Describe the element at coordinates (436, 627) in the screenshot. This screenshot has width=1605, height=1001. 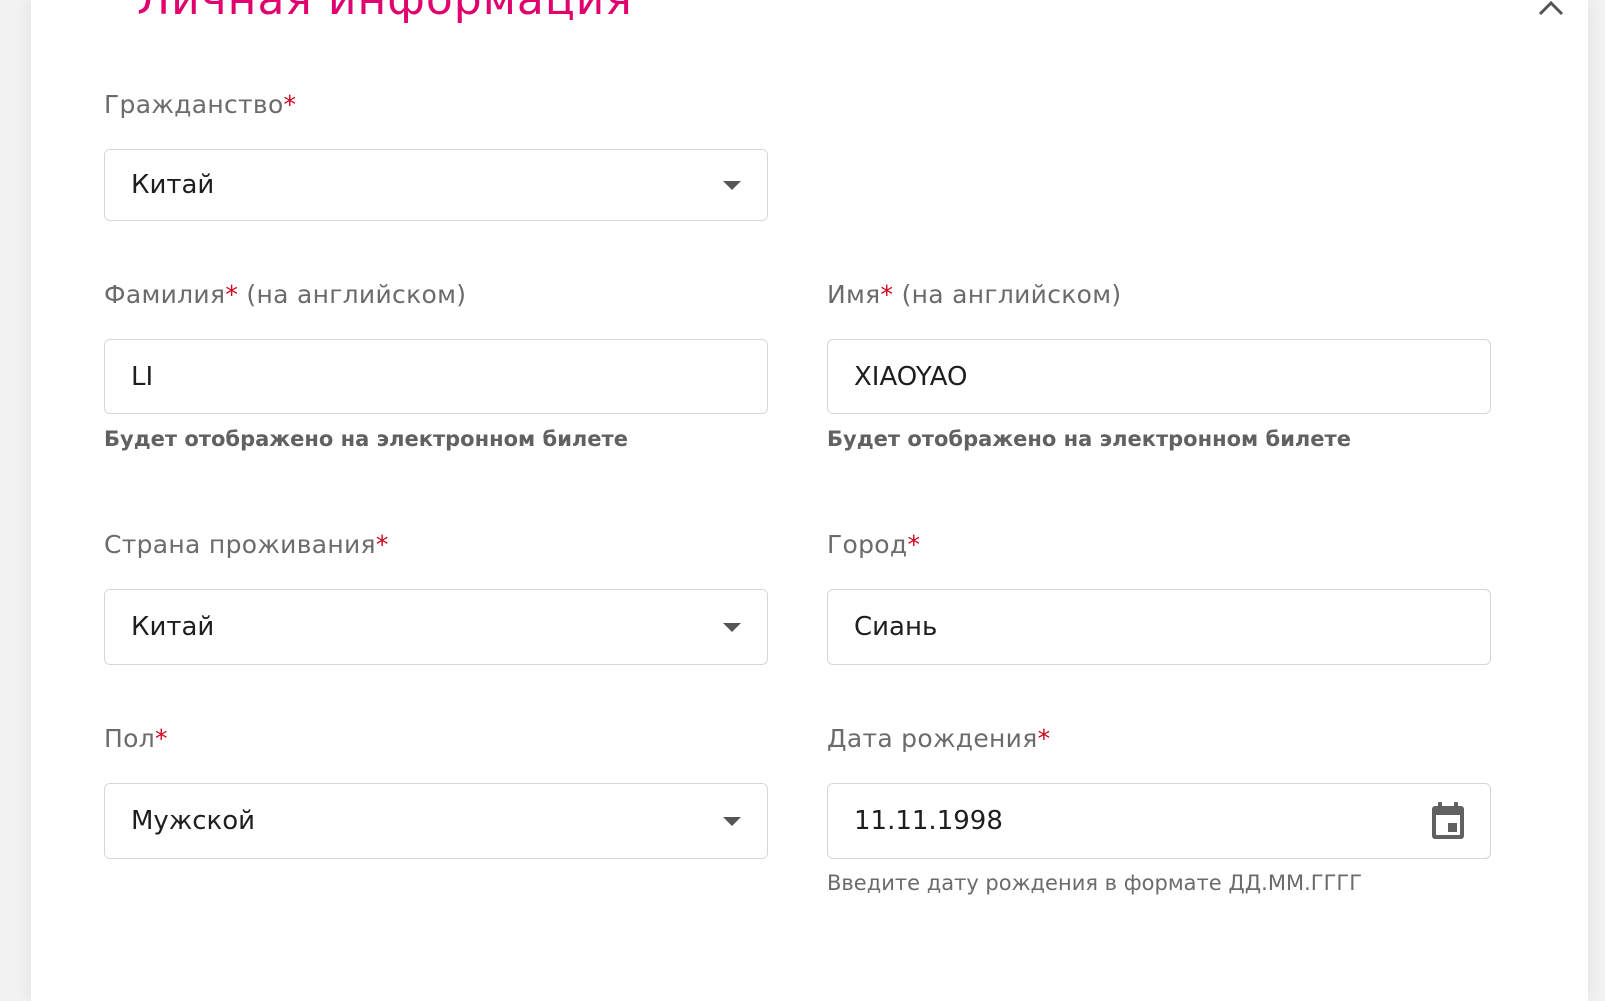
I see `country-select: Китай` at that location.